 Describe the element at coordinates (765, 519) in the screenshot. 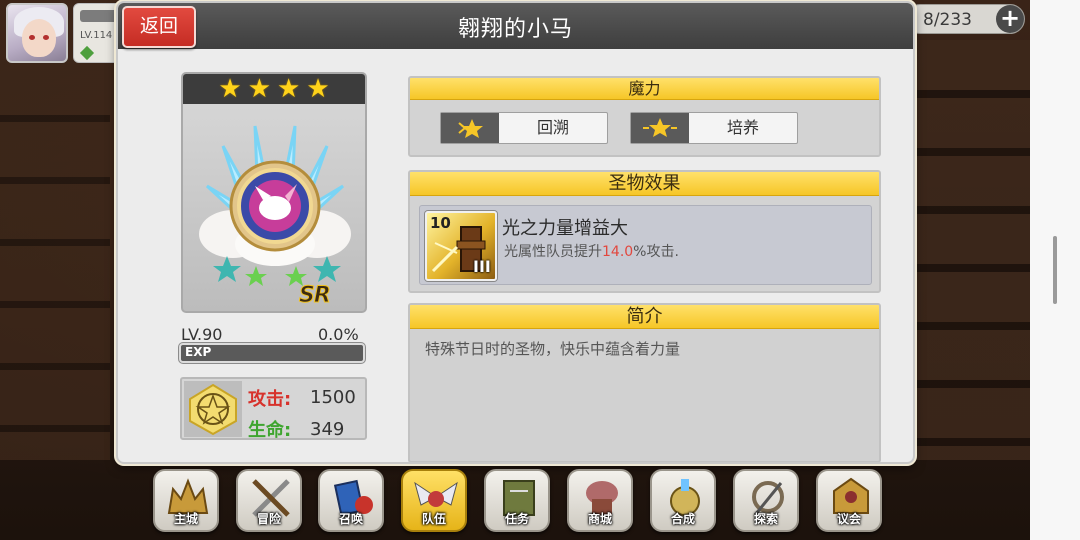

I see `nav-label: 探索` at that location.